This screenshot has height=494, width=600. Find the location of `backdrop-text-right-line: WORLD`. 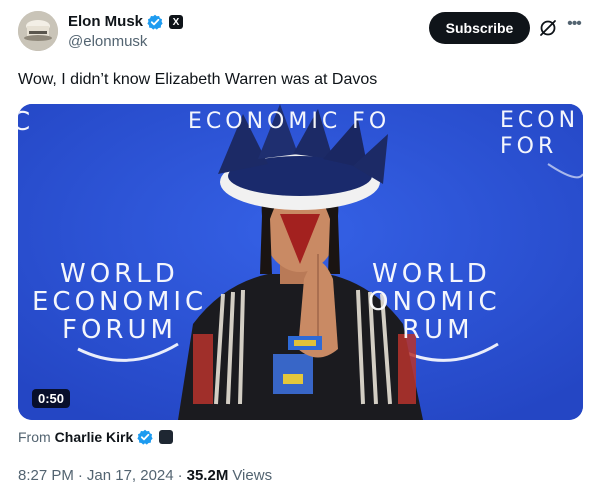

backdrop-text-right-line: WORLD is located at coordinates (431, 274).